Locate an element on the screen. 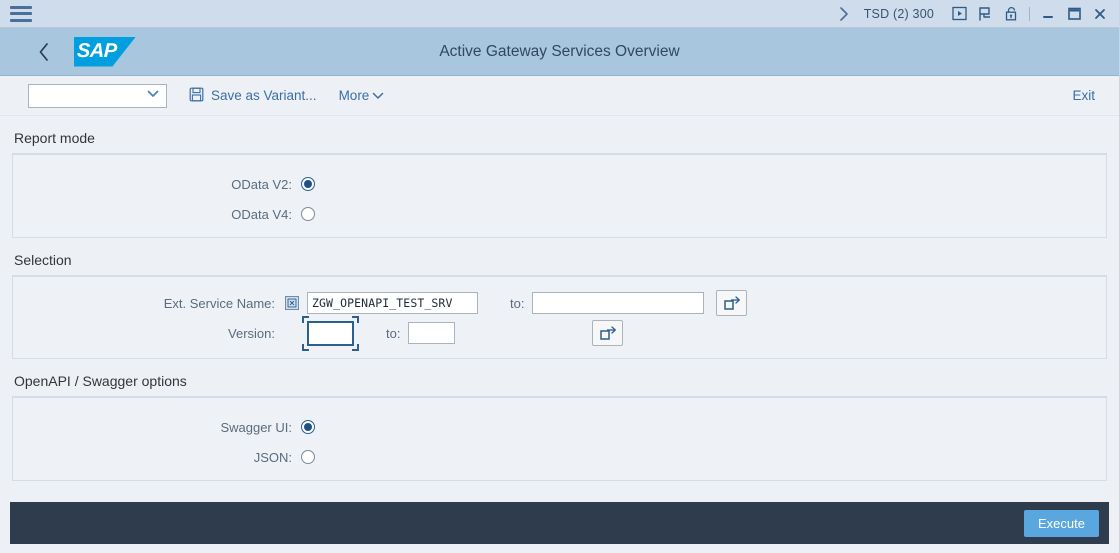 The image size is (1119, 553). variant-select is located at coordinates (97, 95).